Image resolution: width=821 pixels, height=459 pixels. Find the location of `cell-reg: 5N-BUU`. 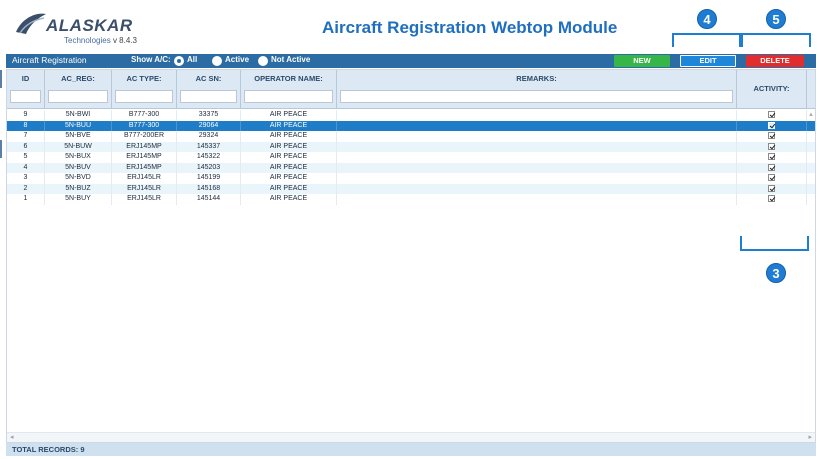

cell-reg: 5N-BUU is located at coordinates (78, 125).